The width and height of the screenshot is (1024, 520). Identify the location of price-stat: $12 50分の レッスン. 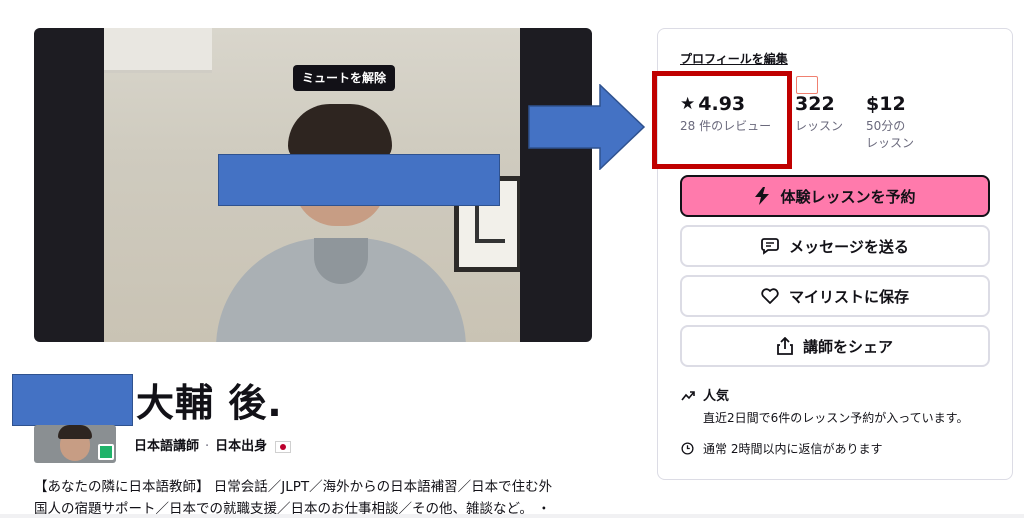
(901, 122).